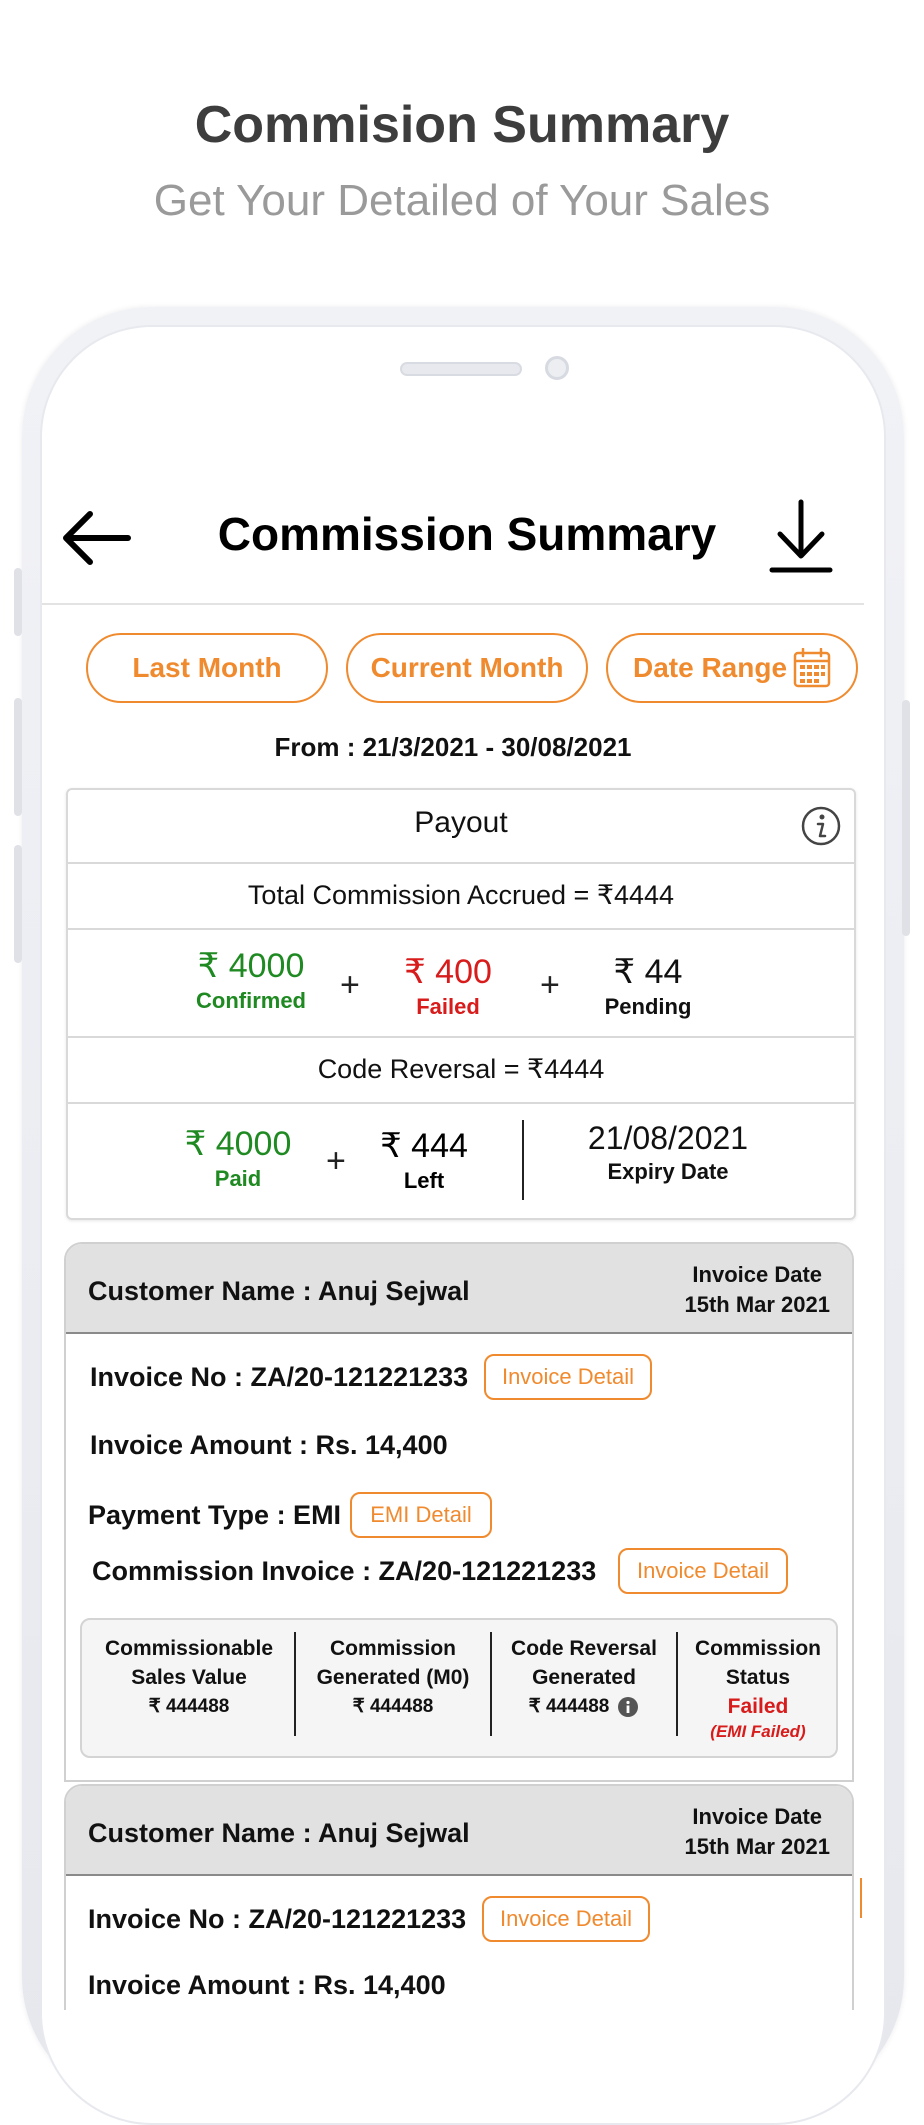 This screenshot has width=924, height=2125. I want to click on total-commission-text: Total Commission Accrued = ₹4444, so click(461, 895).